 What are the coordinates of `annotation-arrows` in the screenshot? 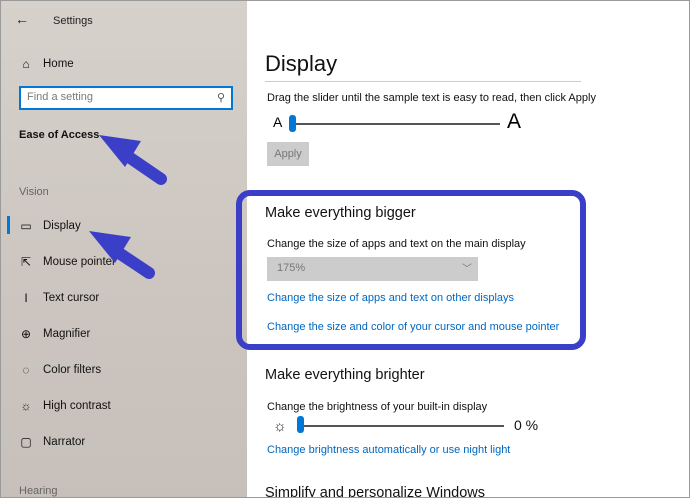 It's located at (128, 207).